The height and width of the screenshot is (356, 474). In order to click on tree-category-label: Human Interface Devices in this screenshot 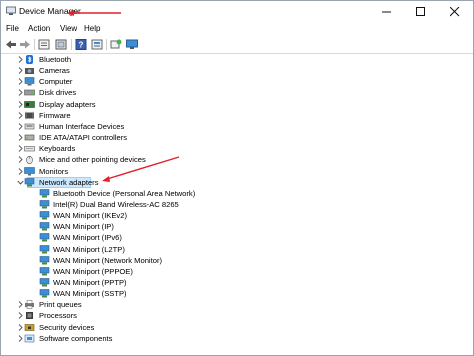, I will do `click(82, 126)`.